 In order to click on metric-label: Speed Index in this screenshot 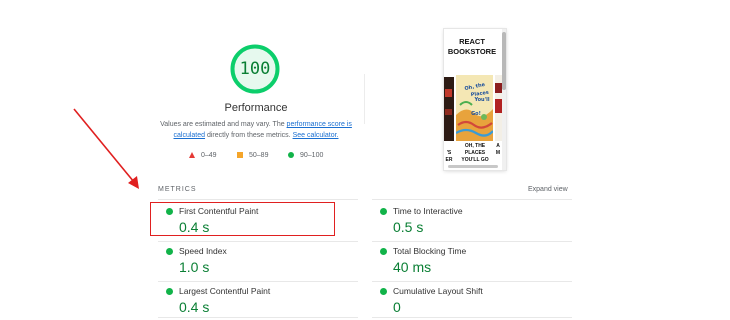, I will do `click(203, 251)`.